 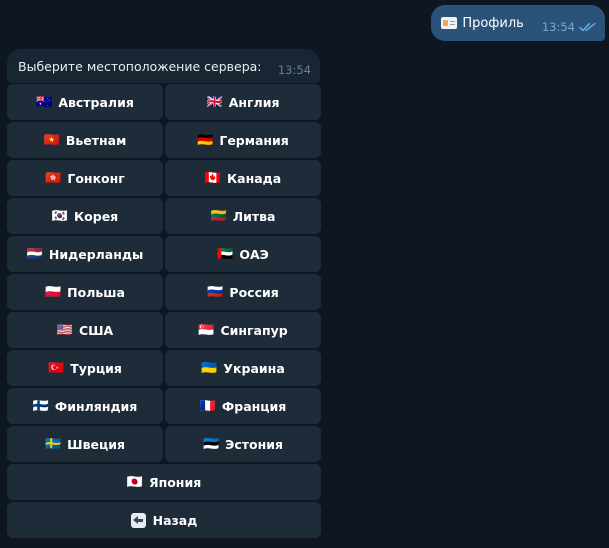 What do you see at coordinates (164, 178) in the screenshot?
I see `keyboard-row: 🇭🇰 Гонконг 🇨🇦 Канада` at bounding box center [164, 178].